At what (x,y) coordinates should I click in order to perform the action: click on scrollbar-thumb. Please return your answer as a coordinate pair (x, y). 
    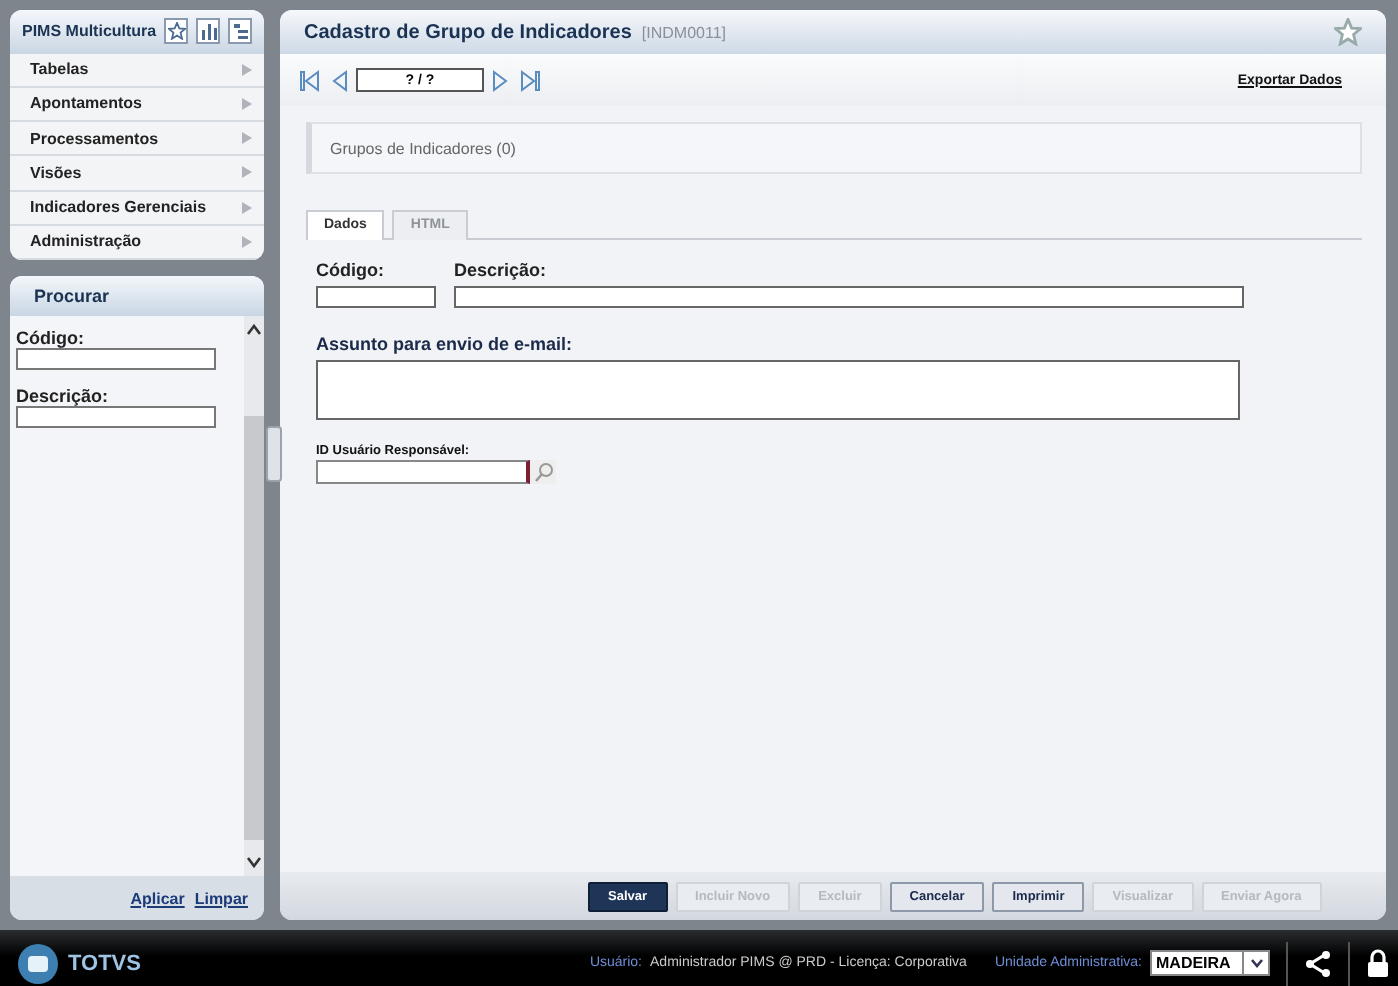
    Looking at the image, I should click on (254, 628).